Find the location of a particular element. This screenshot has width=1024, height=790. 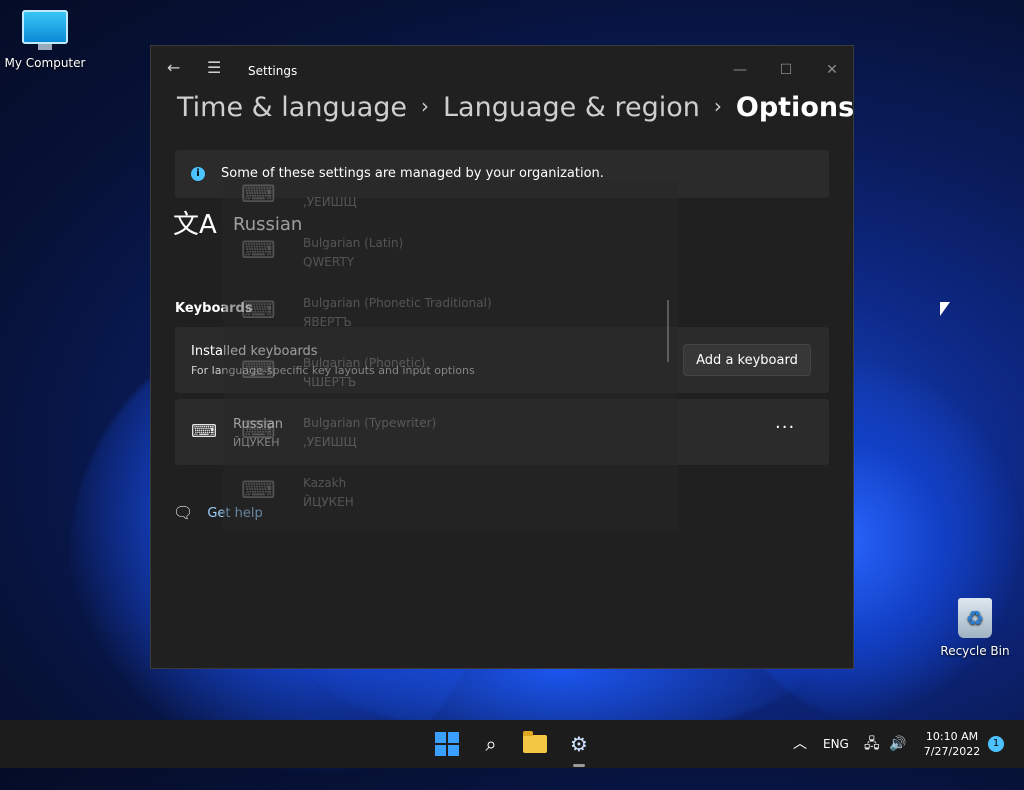

hamburger-menu-icon: ☰ is located at coordinates (214, 67).